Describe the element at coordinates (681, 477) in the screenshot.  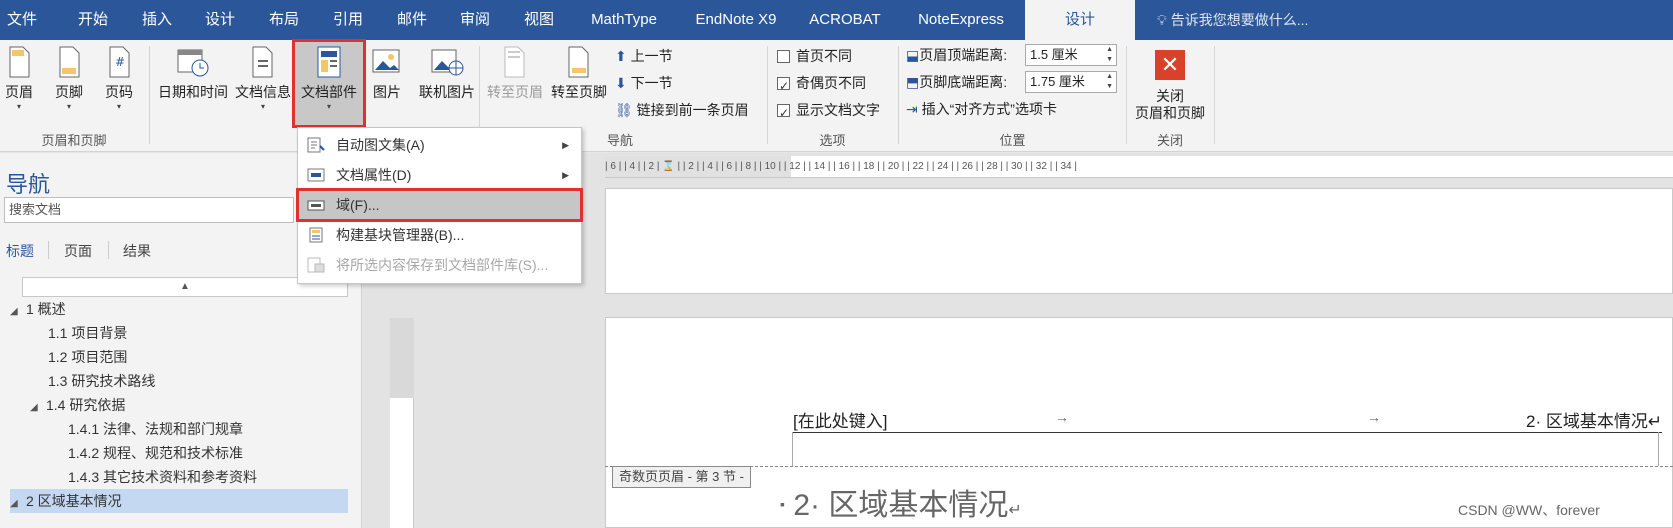
I see `header-section-tag: 奇数页页眉 - 第 3 节 -` at that location.